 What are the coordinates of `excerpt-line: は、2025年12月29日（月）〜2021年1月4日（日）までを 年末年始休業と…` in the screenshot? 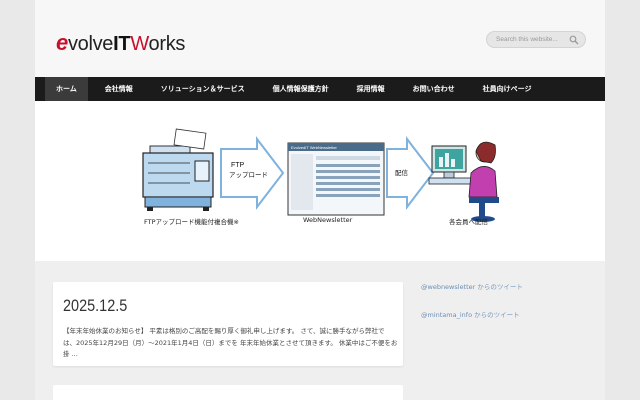 It's located at (230, 342).